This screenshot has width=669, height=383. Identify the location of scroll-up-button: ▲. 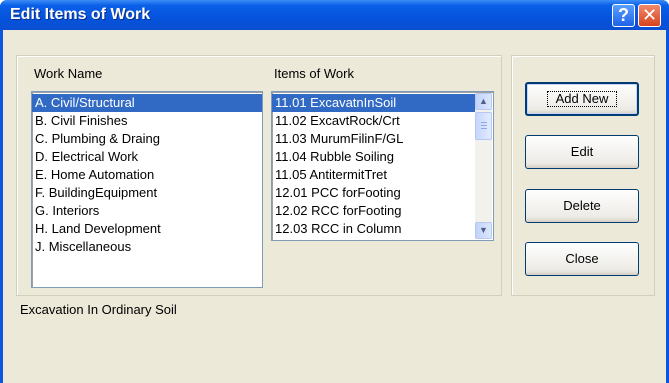
(483, 101).